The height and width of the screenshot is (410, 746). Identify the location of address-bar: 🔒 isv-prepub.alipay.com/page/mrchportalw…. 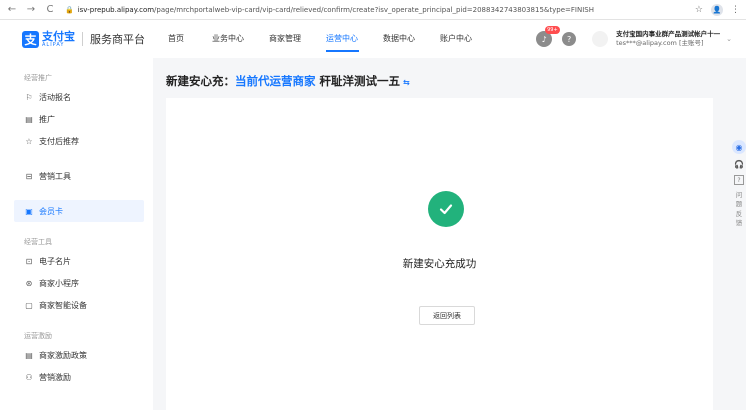
(376, 9).